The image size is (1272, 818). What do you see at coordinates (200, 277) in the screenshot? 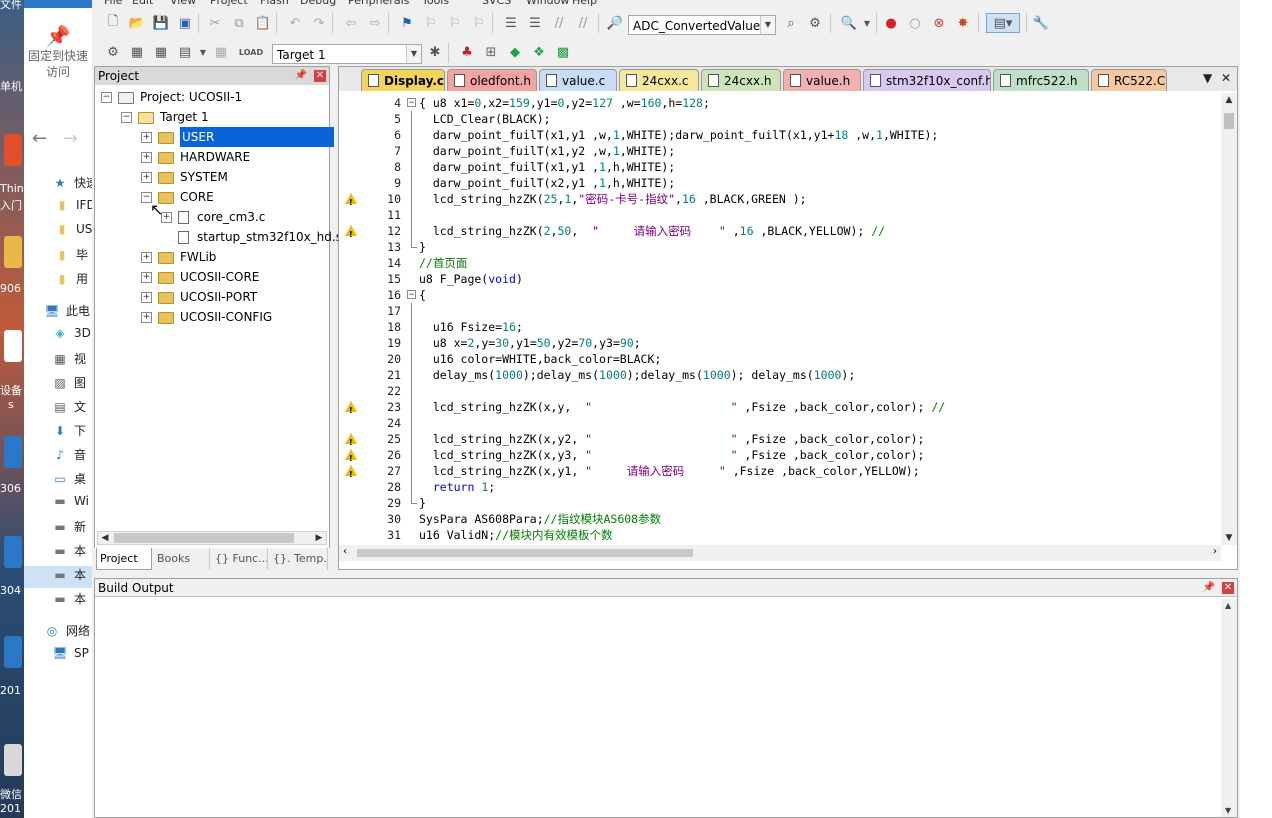
I see `tree-item: + UCOSII-CORE` at bounding box center [200, 277].